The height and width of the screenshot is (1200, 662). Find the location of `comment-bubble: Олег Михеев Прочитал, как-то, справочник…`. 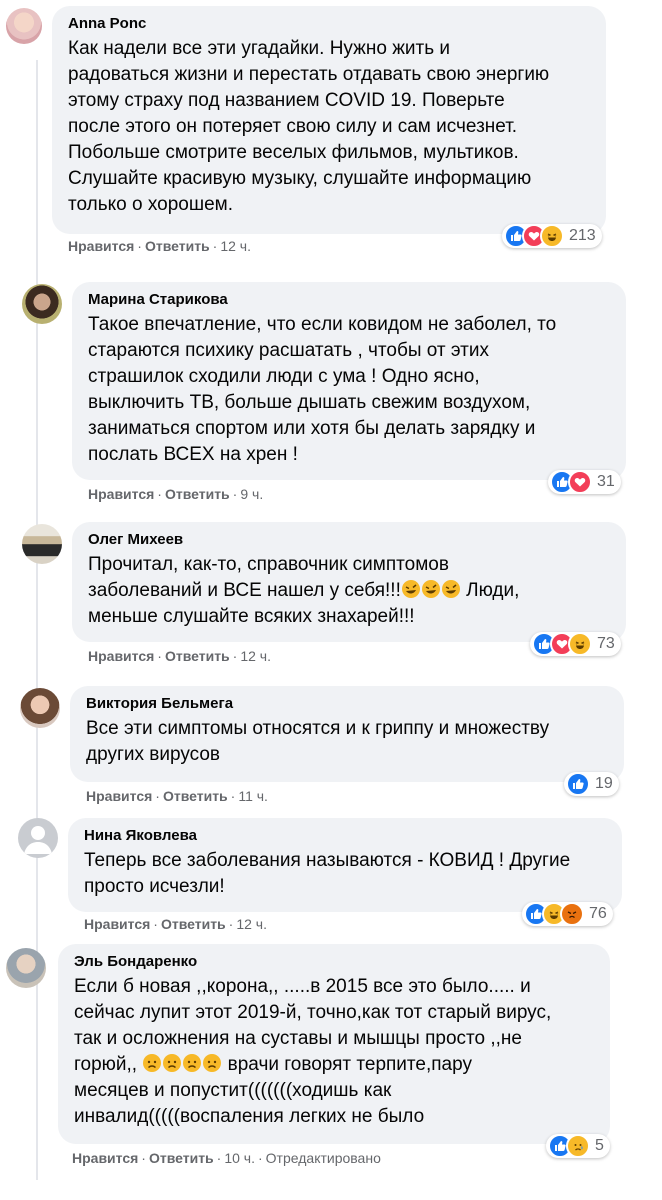

comment-bubble: Олег Михеев Прочитал, как-то, справочник… is located at coordinates (349, 582).